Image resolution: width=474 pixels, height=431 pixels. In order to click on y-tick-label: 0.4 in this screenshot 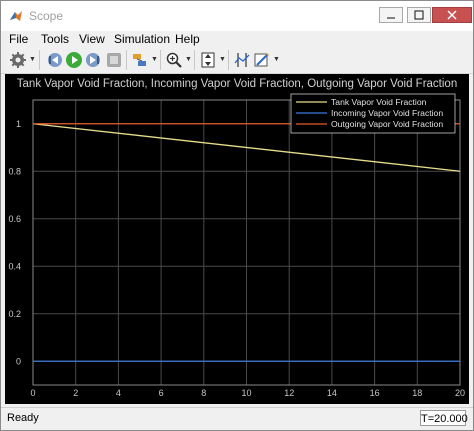, I will do `click(14, 266)`.